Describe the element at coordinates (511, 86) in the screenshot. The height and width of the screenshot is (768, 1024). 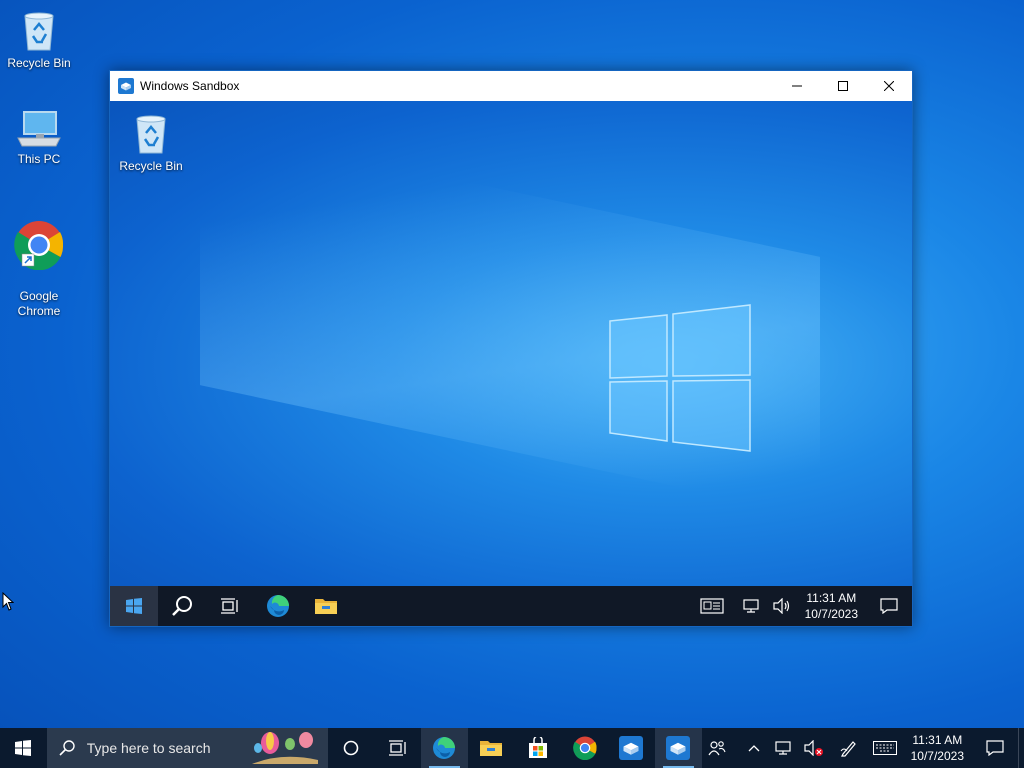
I see `title-bar: Windows Sandbox` at that location.